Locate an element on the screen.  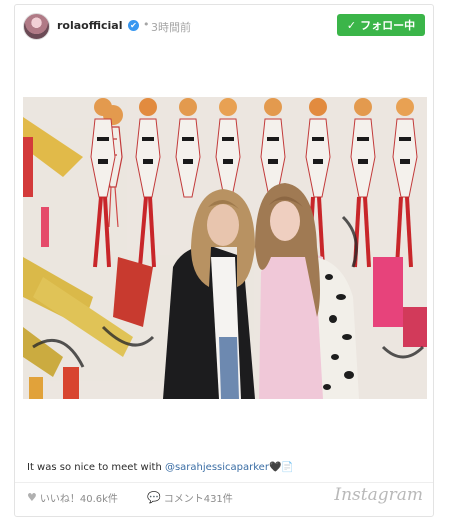
verified-badge-icon: ✔ is located at coordinates (133, 25).